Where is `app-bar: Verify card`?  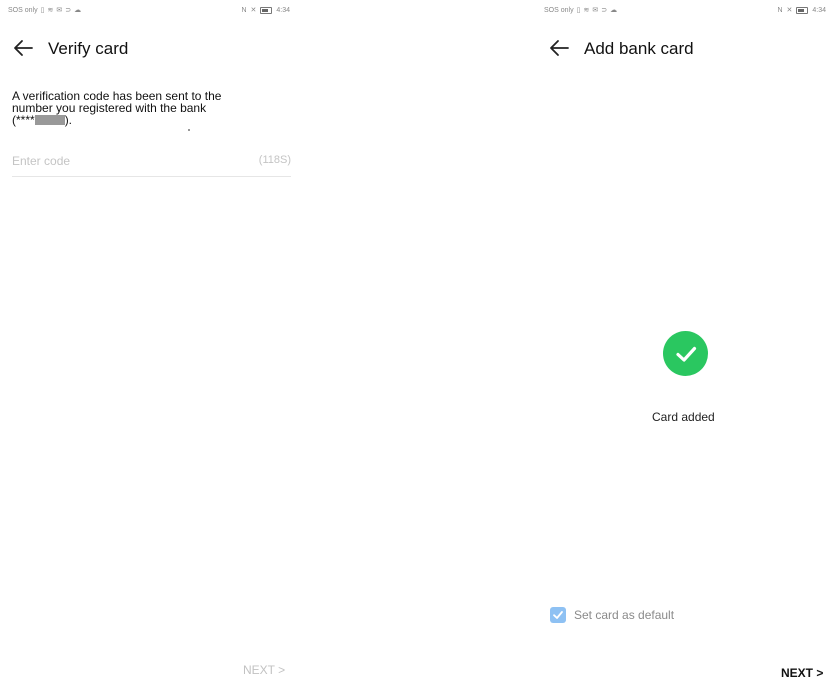 app-bar: Verify card is located at coordinates (150, 49).